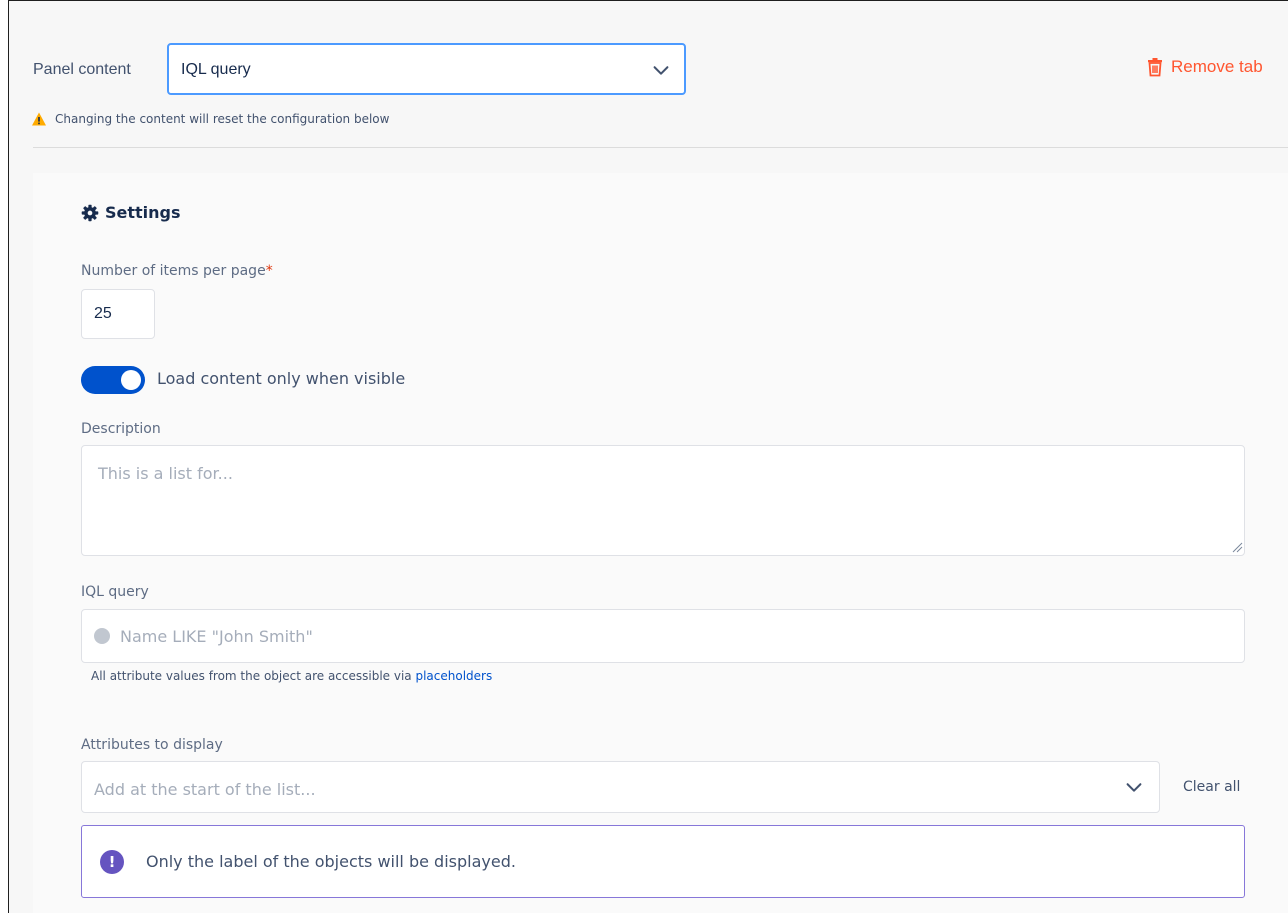 This screenshot has width=1288, height=913. I want to click on items-per-page-text: Number of items per page, so click(173, 271).